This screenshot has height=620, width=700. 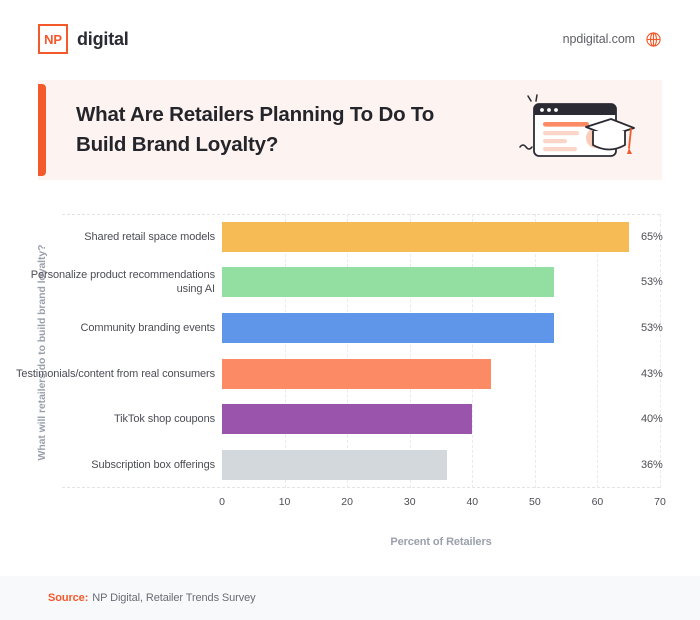 I want to click on x-tick-label: 70, so click(x=660, y=502).